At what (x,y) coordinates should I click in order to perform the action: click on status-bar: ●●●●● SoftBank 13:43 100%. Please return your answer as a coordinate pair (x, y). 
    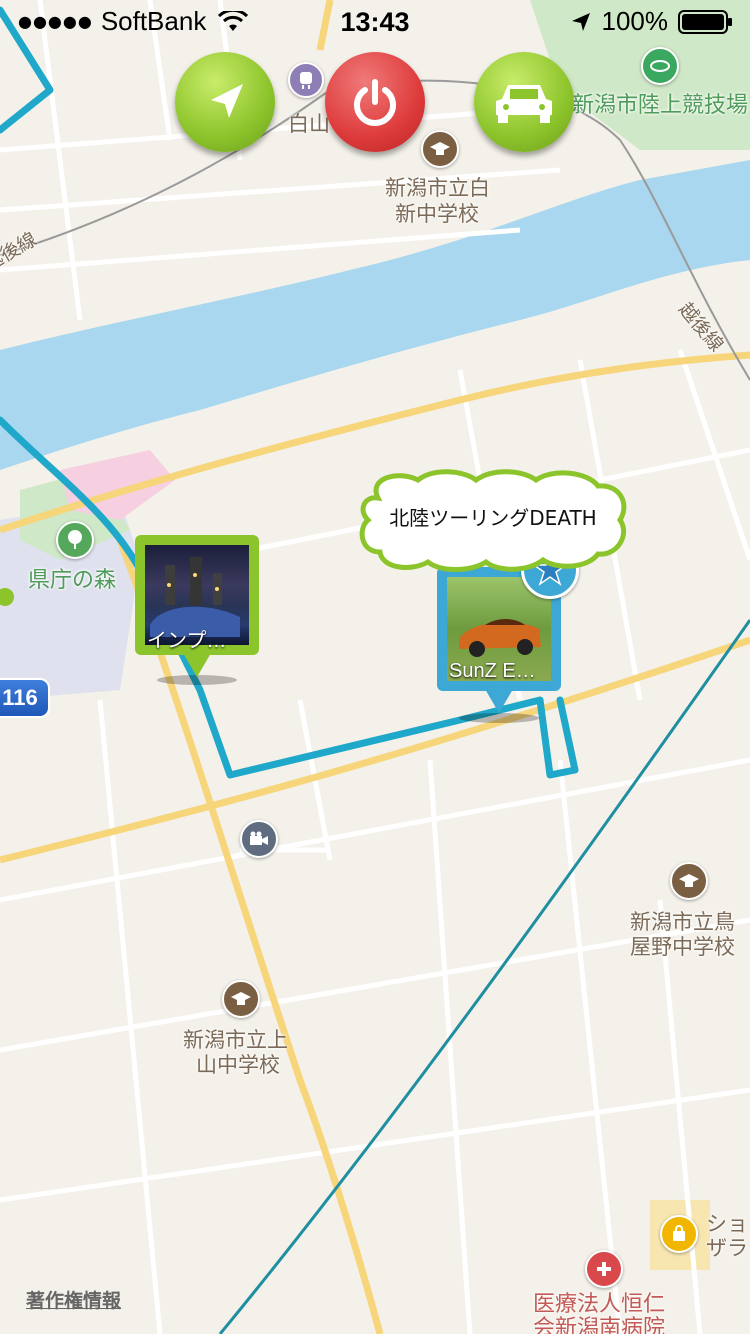
    Looking at the image, I should click on (375, 20).